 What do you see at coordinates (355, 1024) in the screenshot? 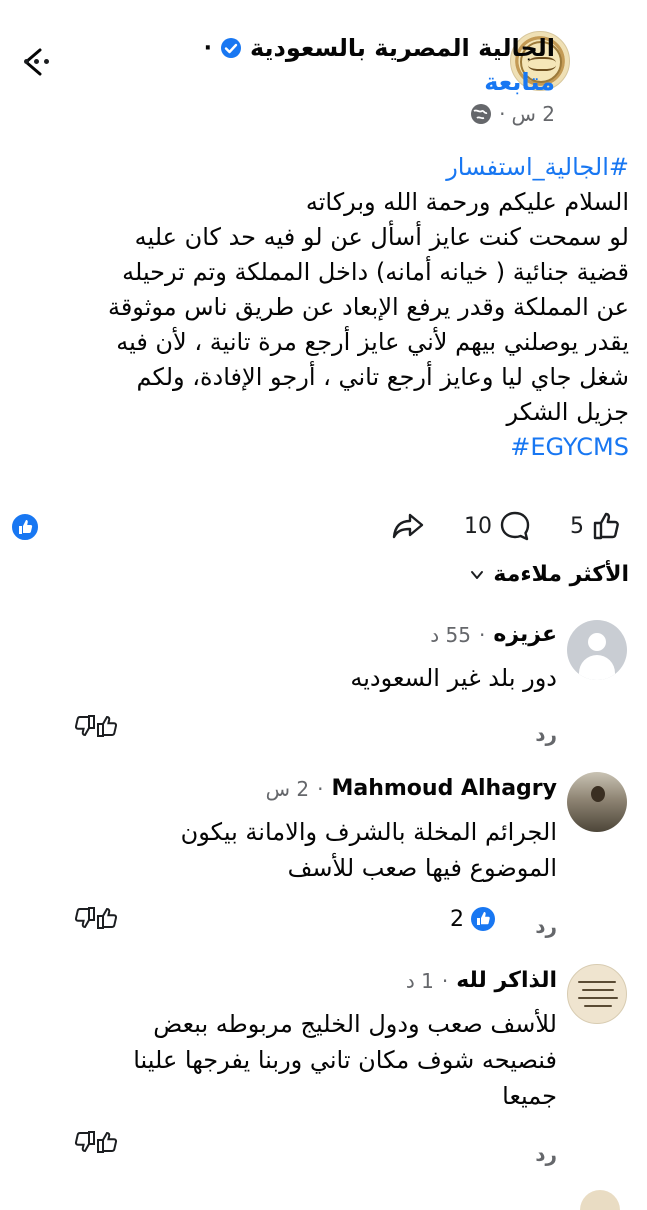
I see `comment-line: للأسف صعب ودول الخليج مربوطه ببعض` at bounding box center [355, 1024].